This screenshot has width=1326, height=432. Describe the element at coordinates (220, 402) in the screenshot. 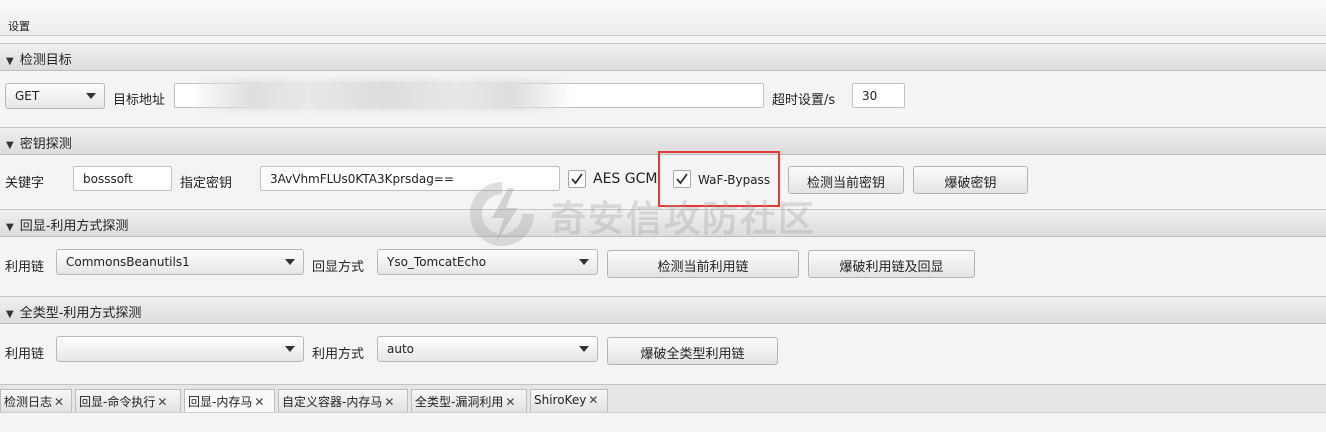

I see `tab-label: 回显-内存马` at that location.